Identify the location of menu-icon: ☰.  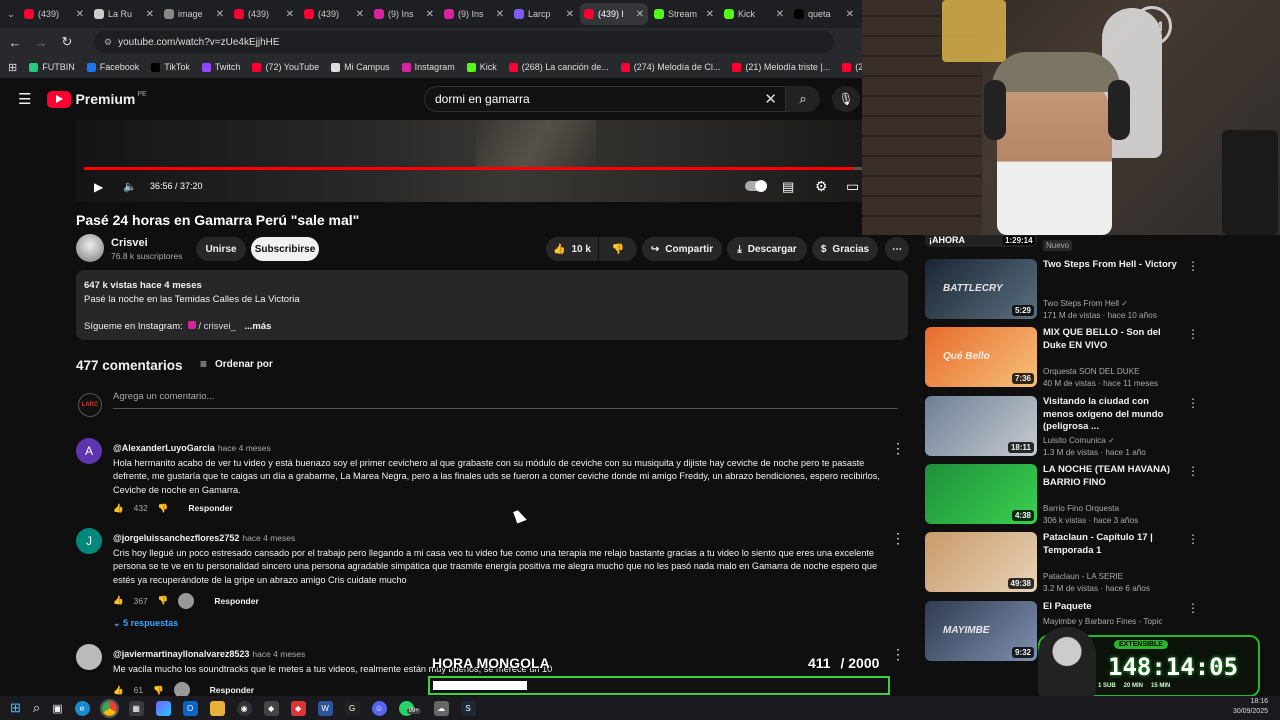
(24, 99).